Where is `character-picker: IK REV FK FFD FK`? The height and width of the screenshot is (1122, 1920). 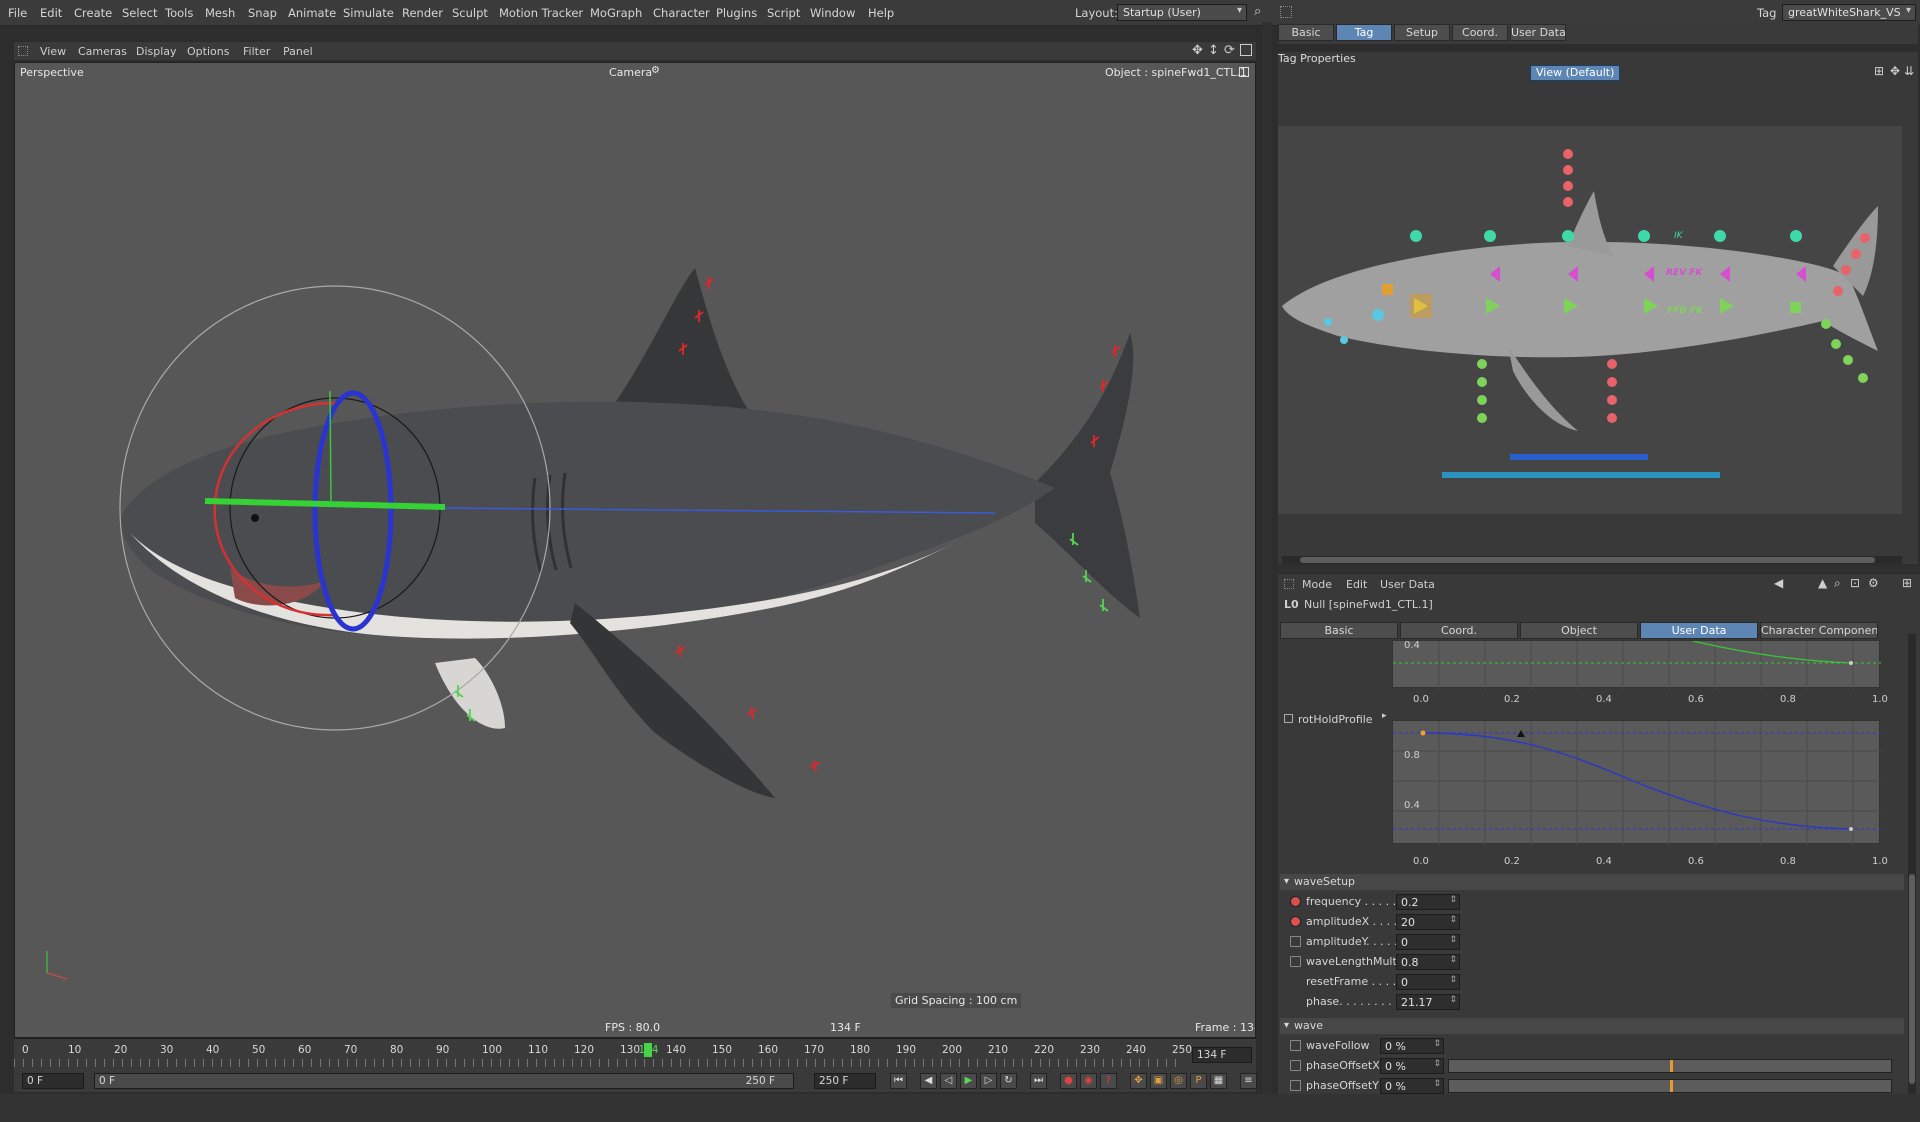 character-picker: IK REV FK FFD FK is located at coordinates (1590, 320).